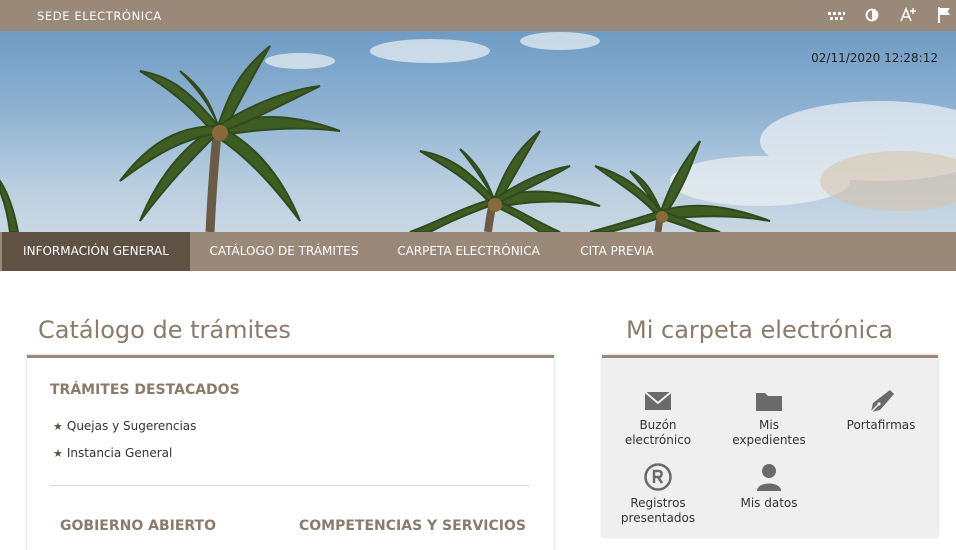  I want to click on link-label: Quejas y Sugerencias, so click(131, 426).